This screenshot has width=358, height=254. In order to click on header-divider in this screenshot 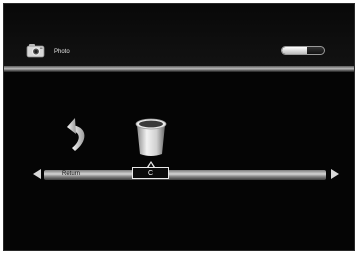, I will do `click(179, 69)`.